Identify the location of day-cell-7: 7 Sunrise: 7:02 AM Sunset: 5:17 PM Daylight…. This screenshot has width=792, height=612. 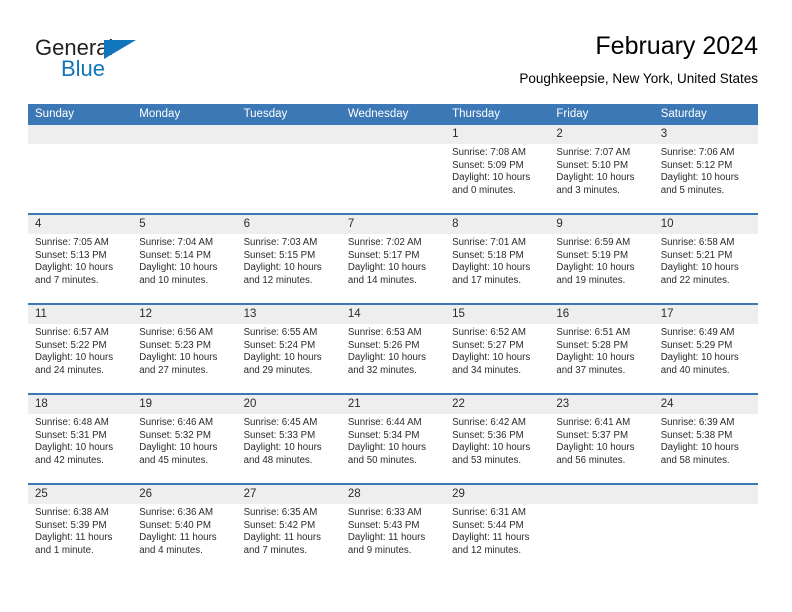
(393, 259).